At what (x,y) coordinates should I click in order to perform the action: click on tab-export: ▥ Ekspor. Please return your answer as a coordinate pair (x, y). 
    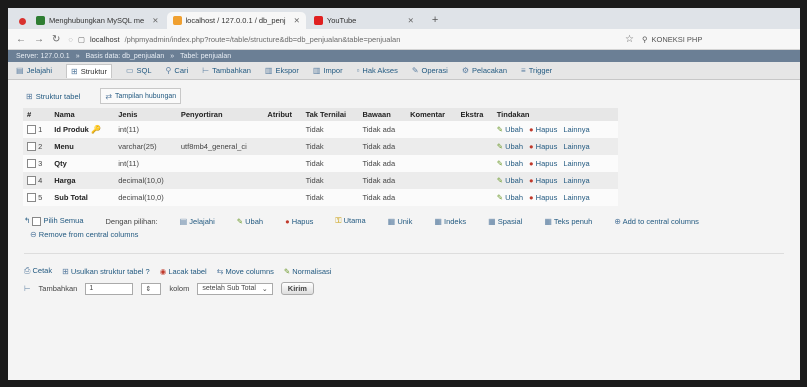
    Looking at the image, I should click on (282, 70).